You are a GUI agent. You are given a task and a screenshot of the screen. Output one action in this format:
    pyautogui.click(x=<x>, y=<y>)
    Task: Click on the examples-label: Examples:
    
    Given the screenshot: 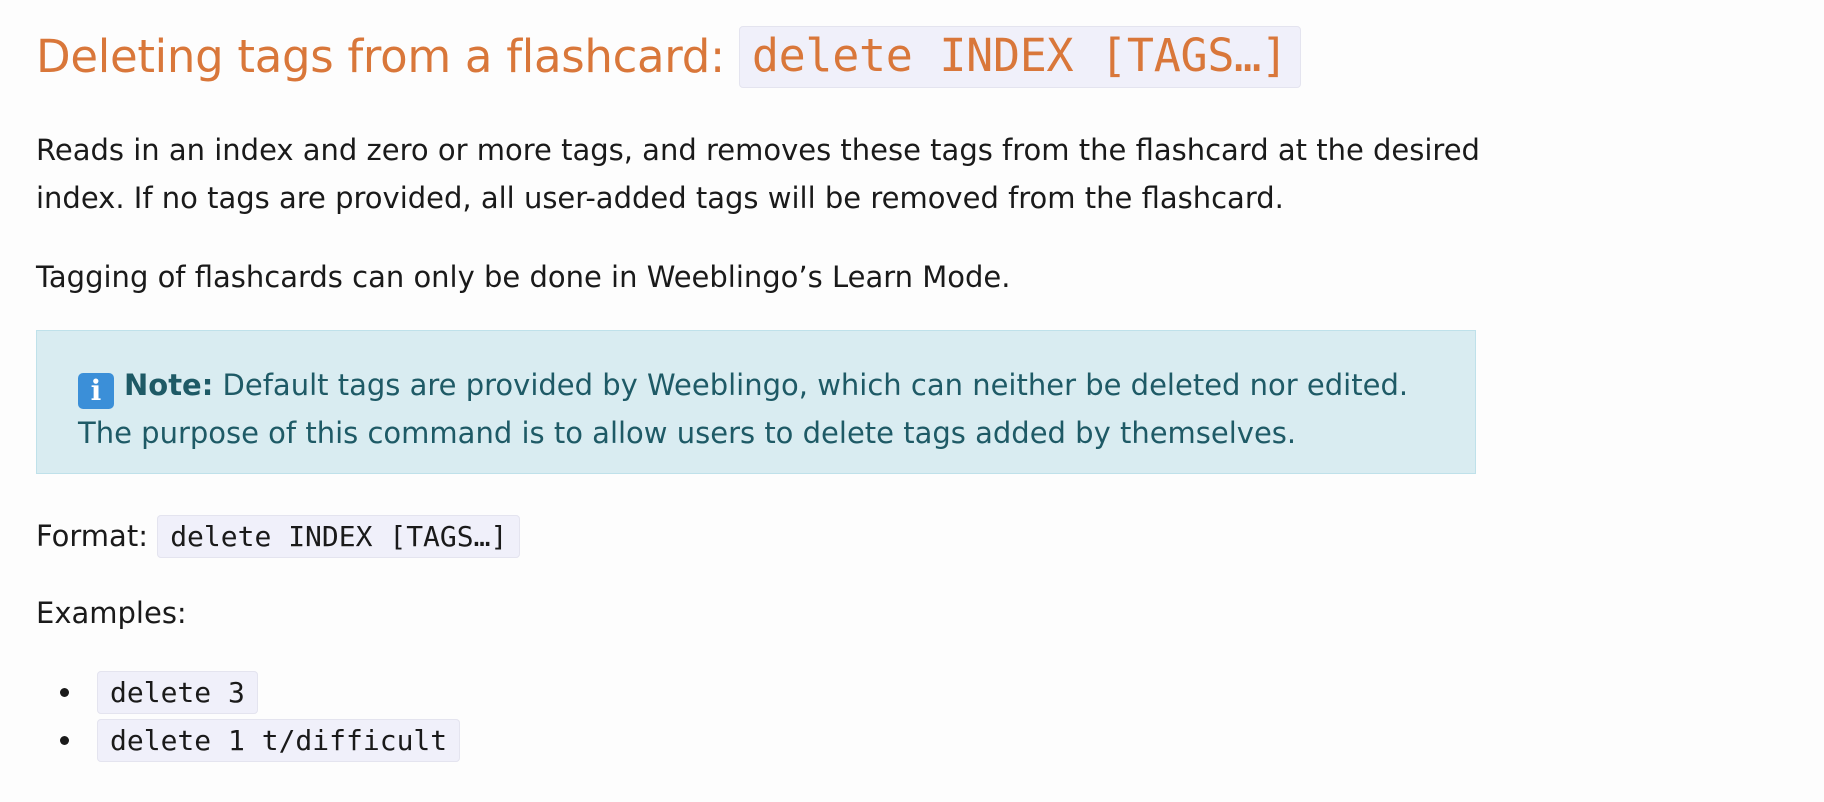 What is the action you would take?
    pyautogui.click(x=111, y=613)
    